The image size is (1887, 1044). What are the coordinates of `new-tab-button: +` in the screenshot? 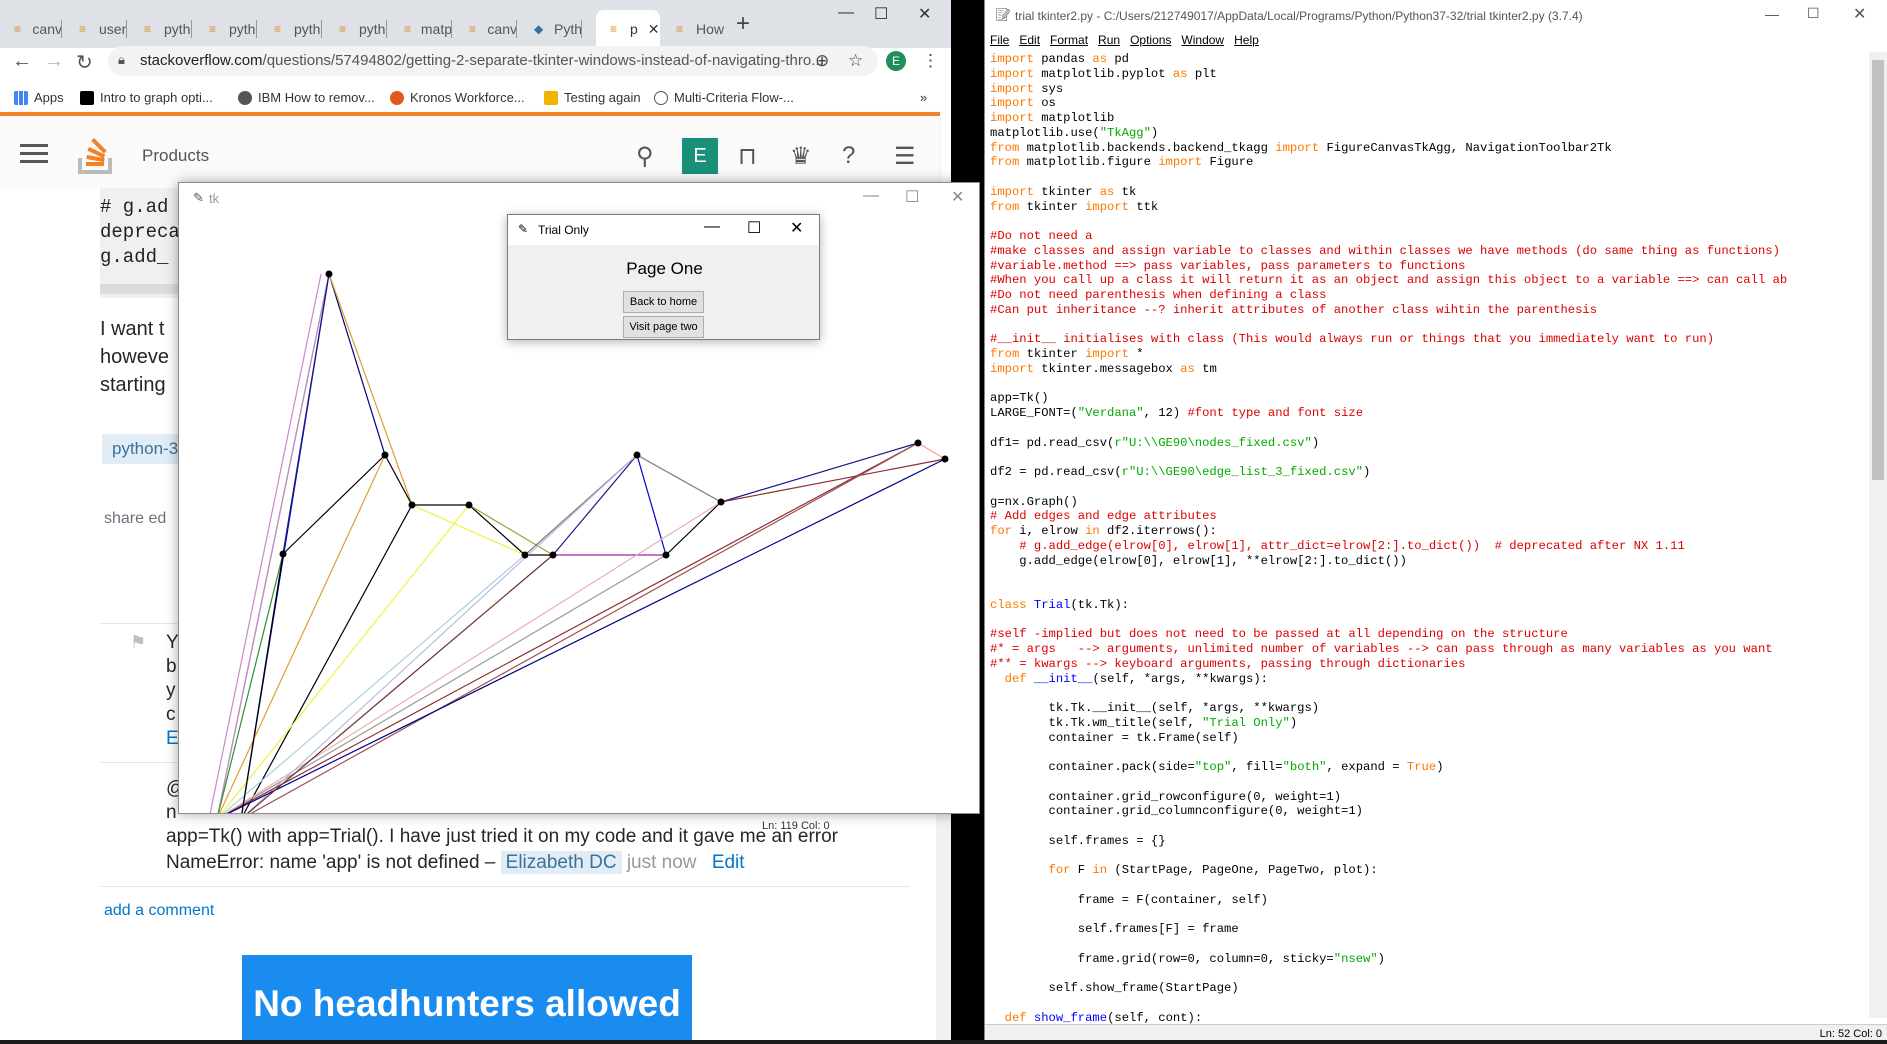 It's located at (743, 24).